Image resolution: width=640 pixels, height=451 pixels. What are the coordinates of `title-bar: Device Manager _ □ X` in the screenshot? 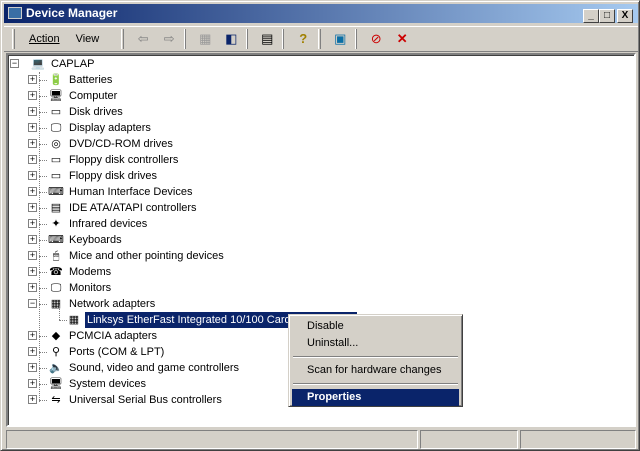 It's located at (321, 13).